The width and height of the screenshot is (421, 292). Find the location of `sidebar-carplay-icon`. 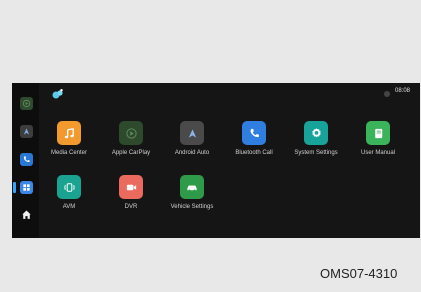

sidebar-carplay-icon is located at coordinates (26, 103).